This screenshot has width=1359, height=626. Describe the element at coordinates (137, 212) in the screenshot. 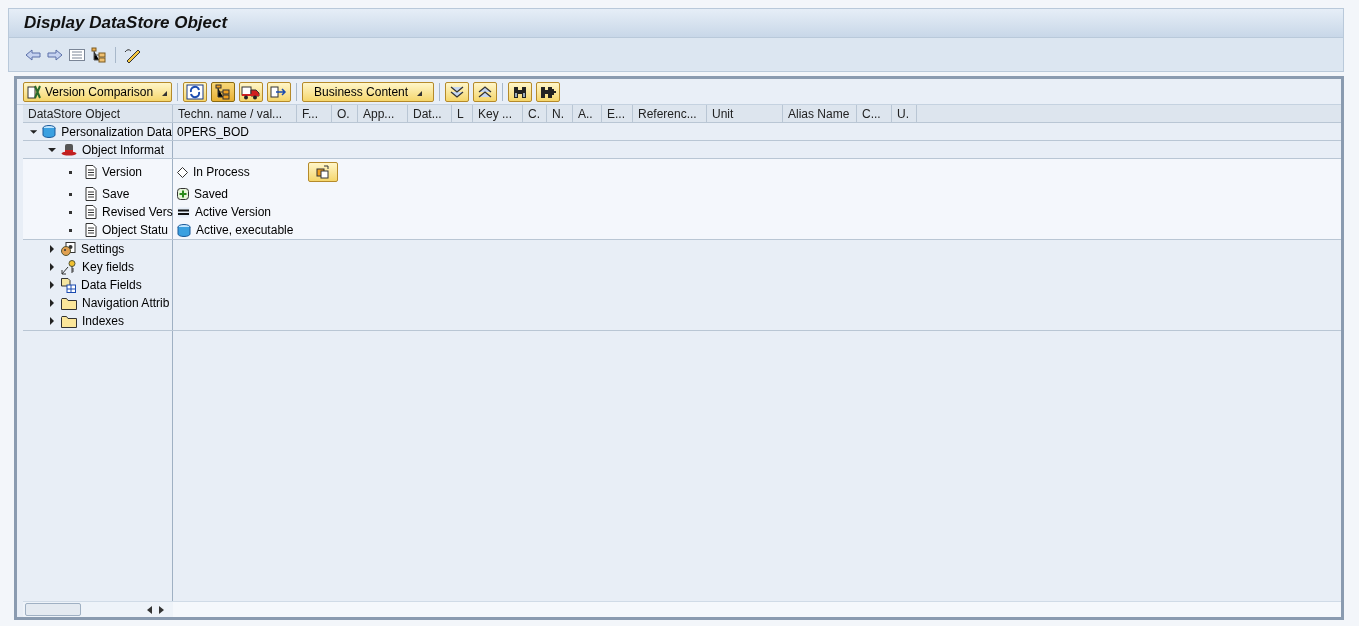

I see `tree-item: Revised Vers` at that location.